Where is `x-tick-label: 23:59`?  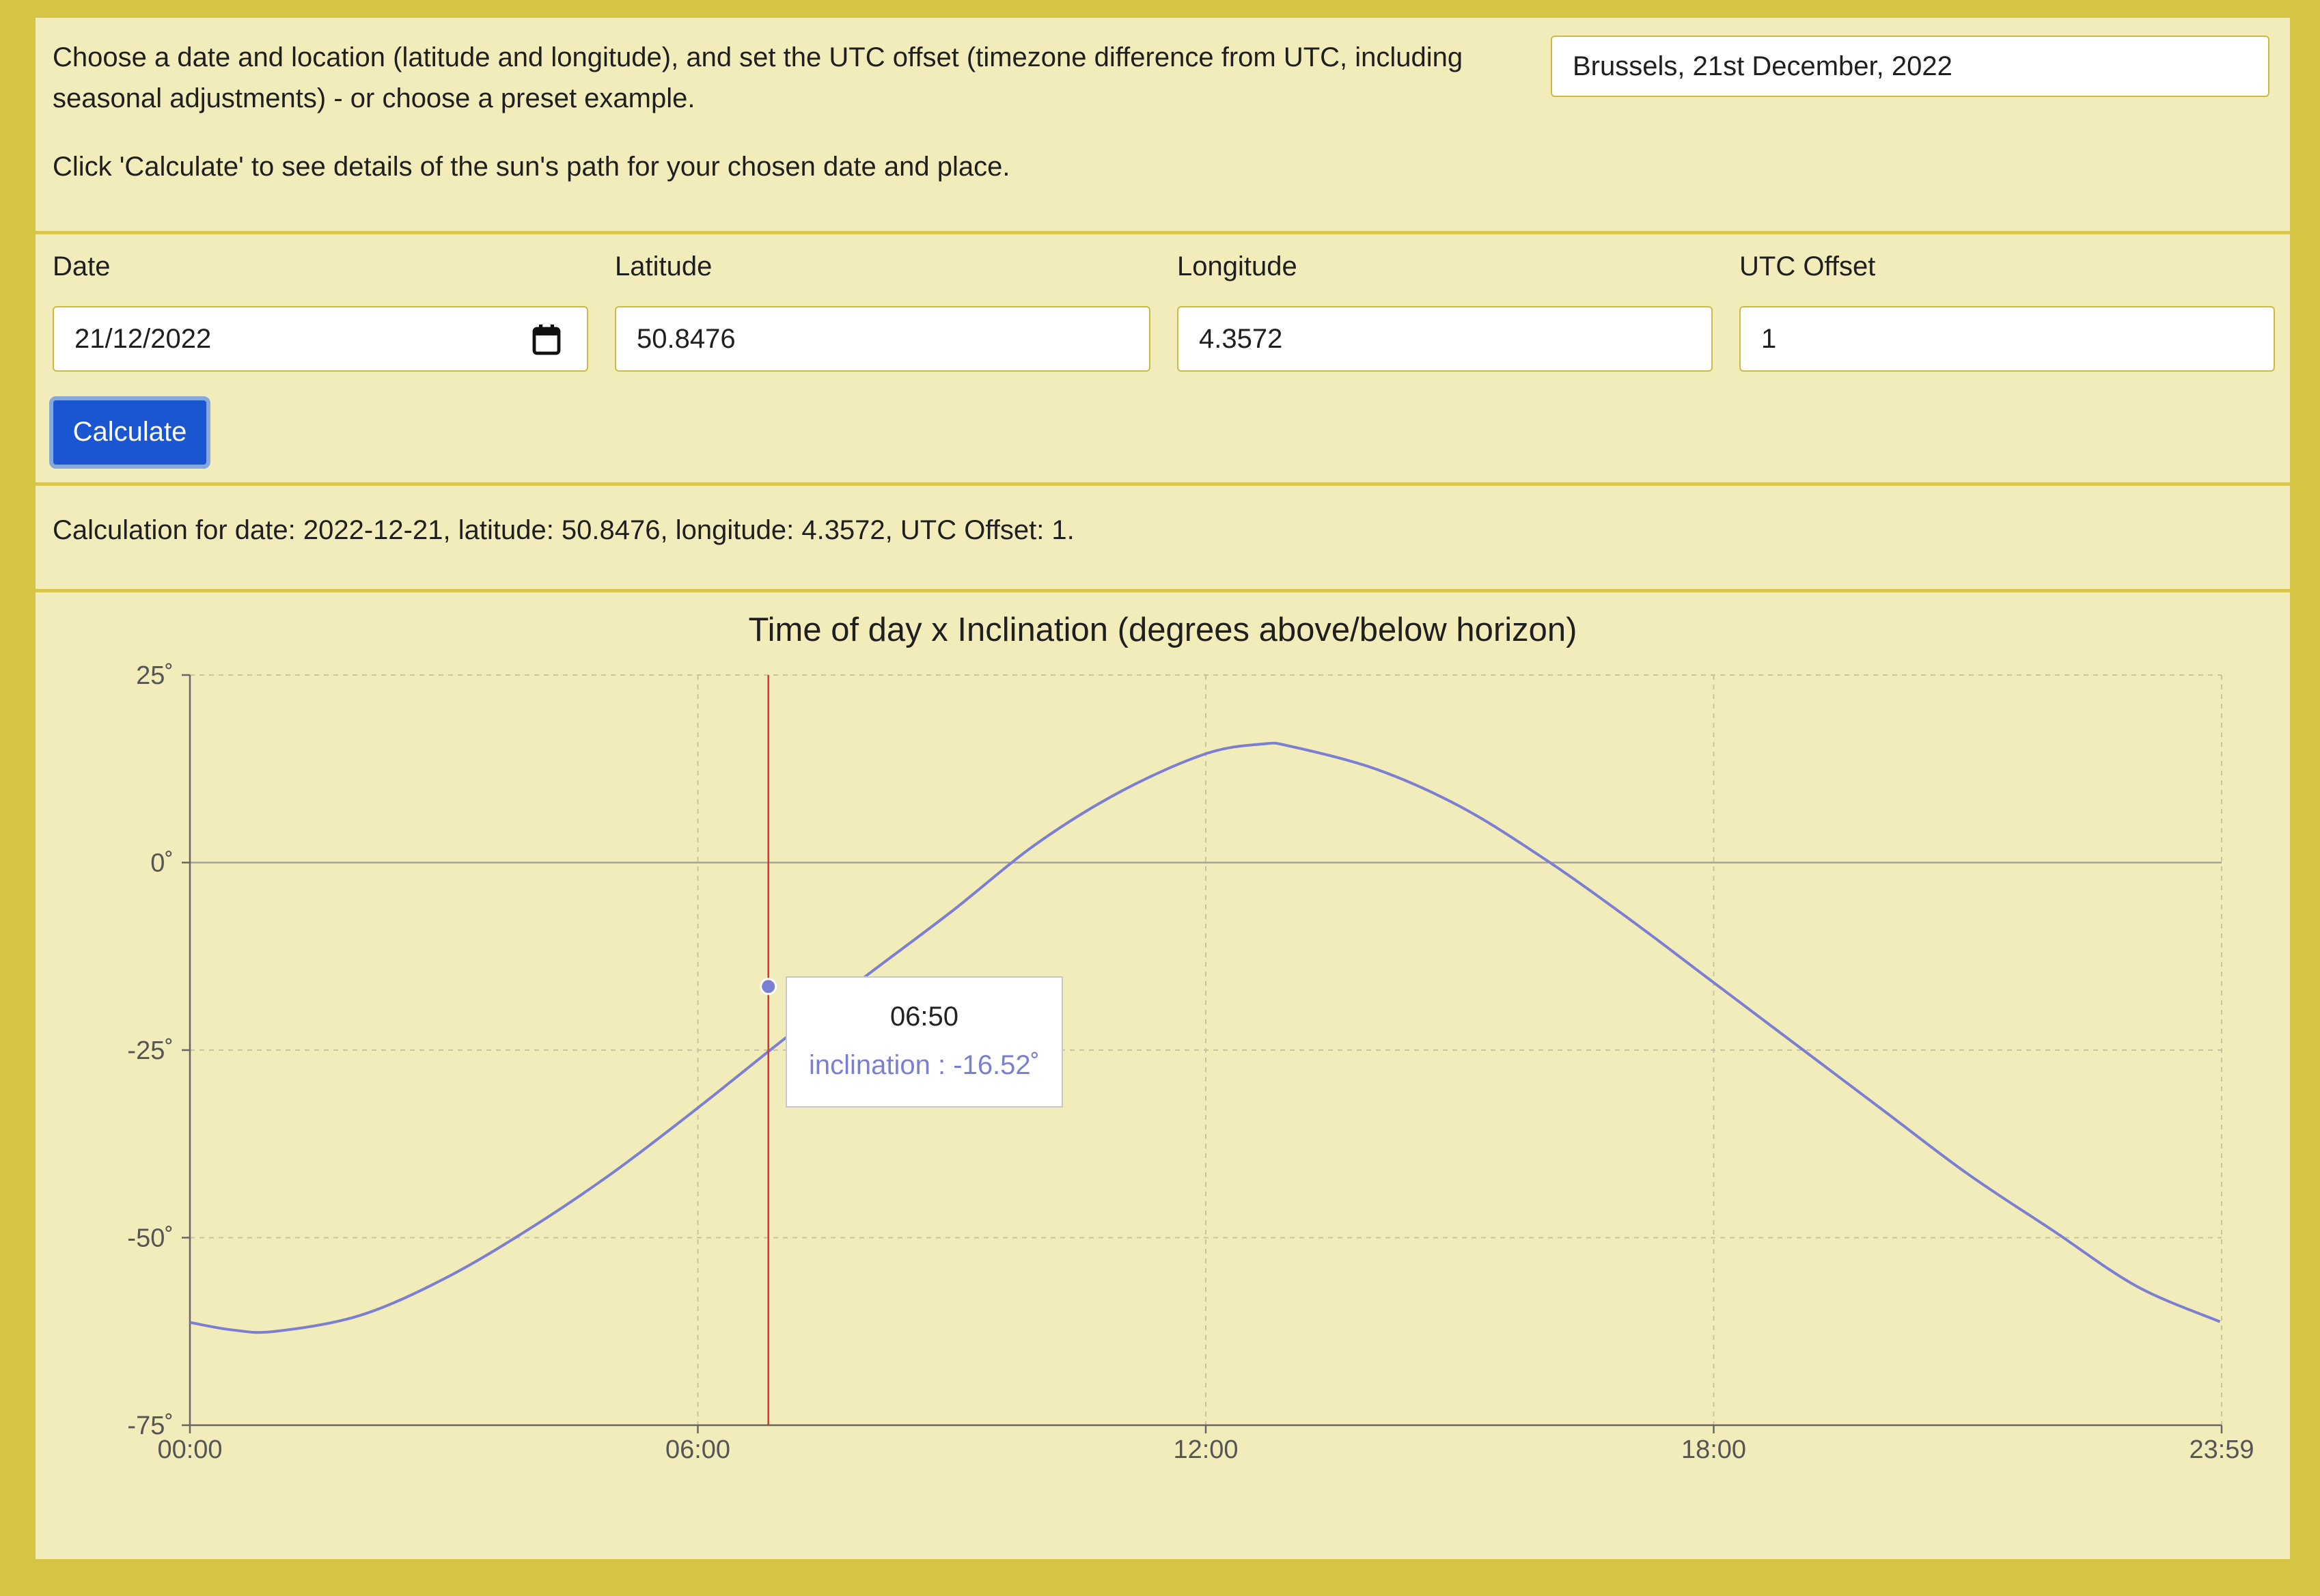 x-tick-label: 23:59 is located at coordinates (2221, 1449).